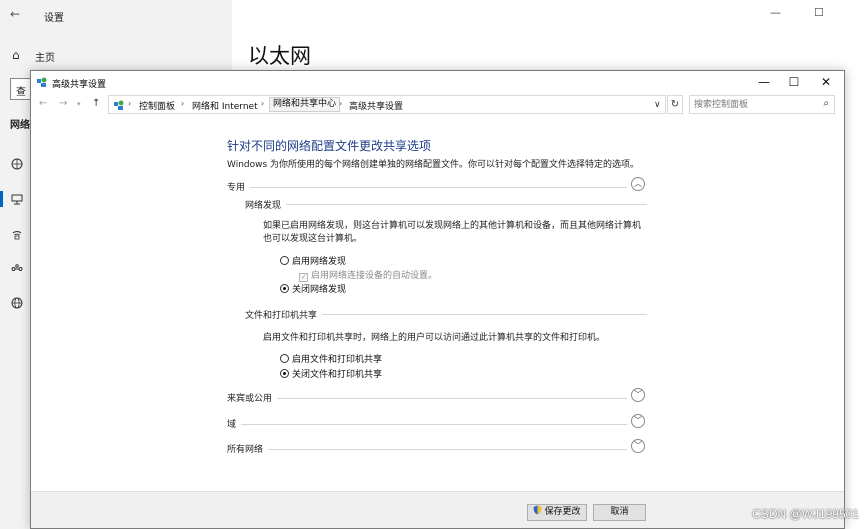  Describe the element at coordinates (96, 103) in the screenshot. I see `up-arrow-icon: ↑` at that location.